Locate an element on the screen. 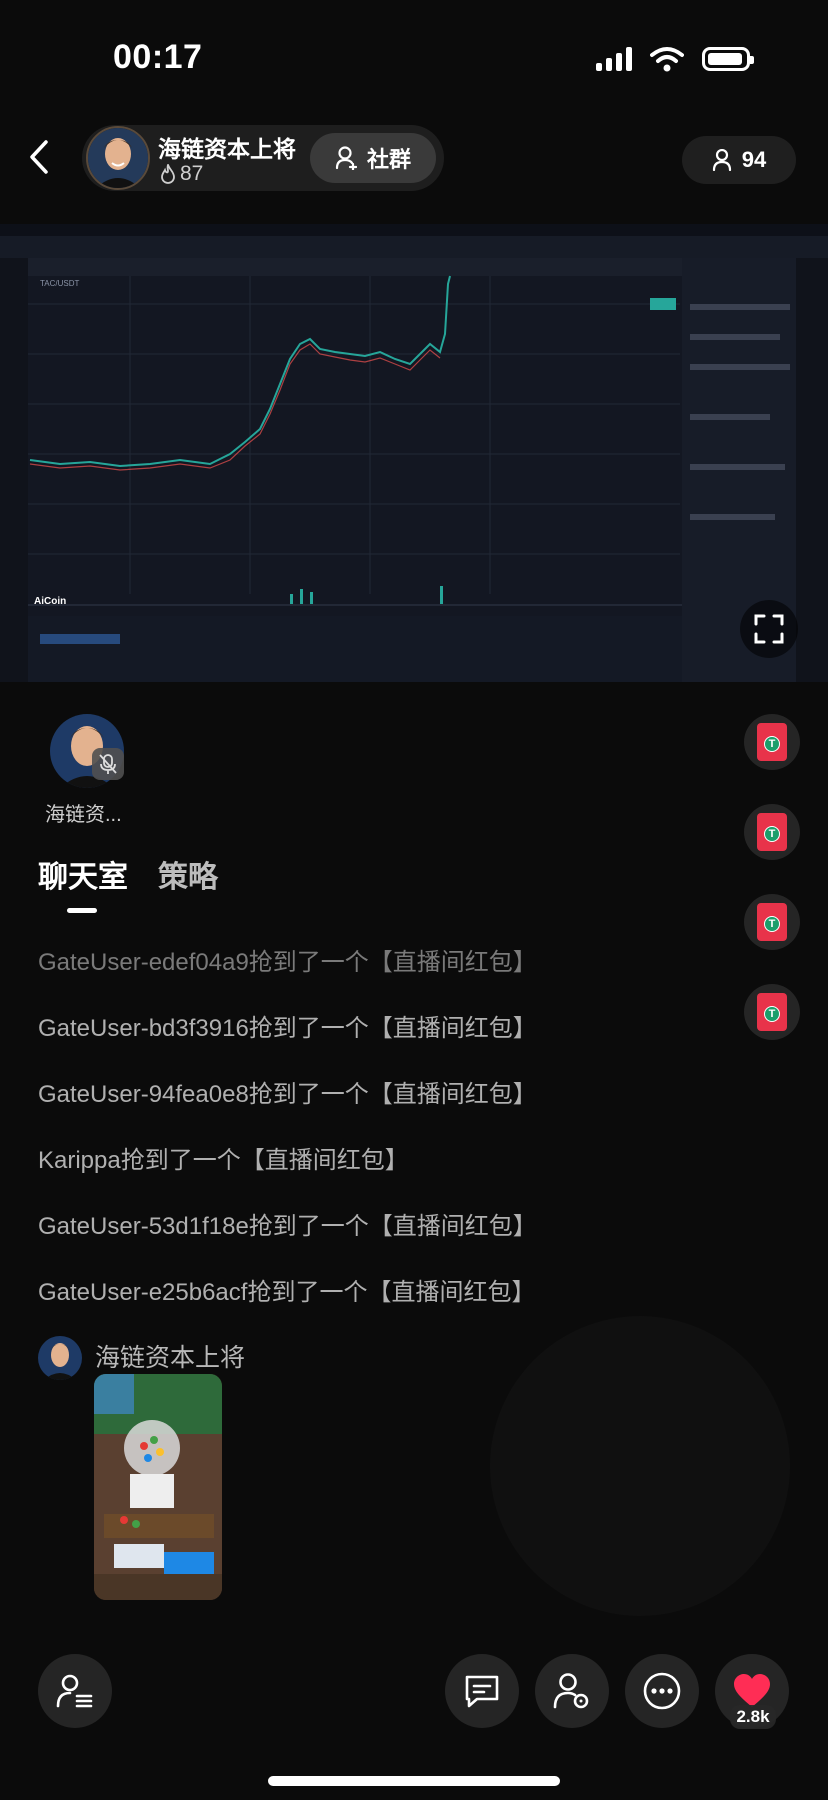 Image resolution: width=828 pixels, height=1800 pixels. host-heat-value: 87 is located at coordinates (192, 173).